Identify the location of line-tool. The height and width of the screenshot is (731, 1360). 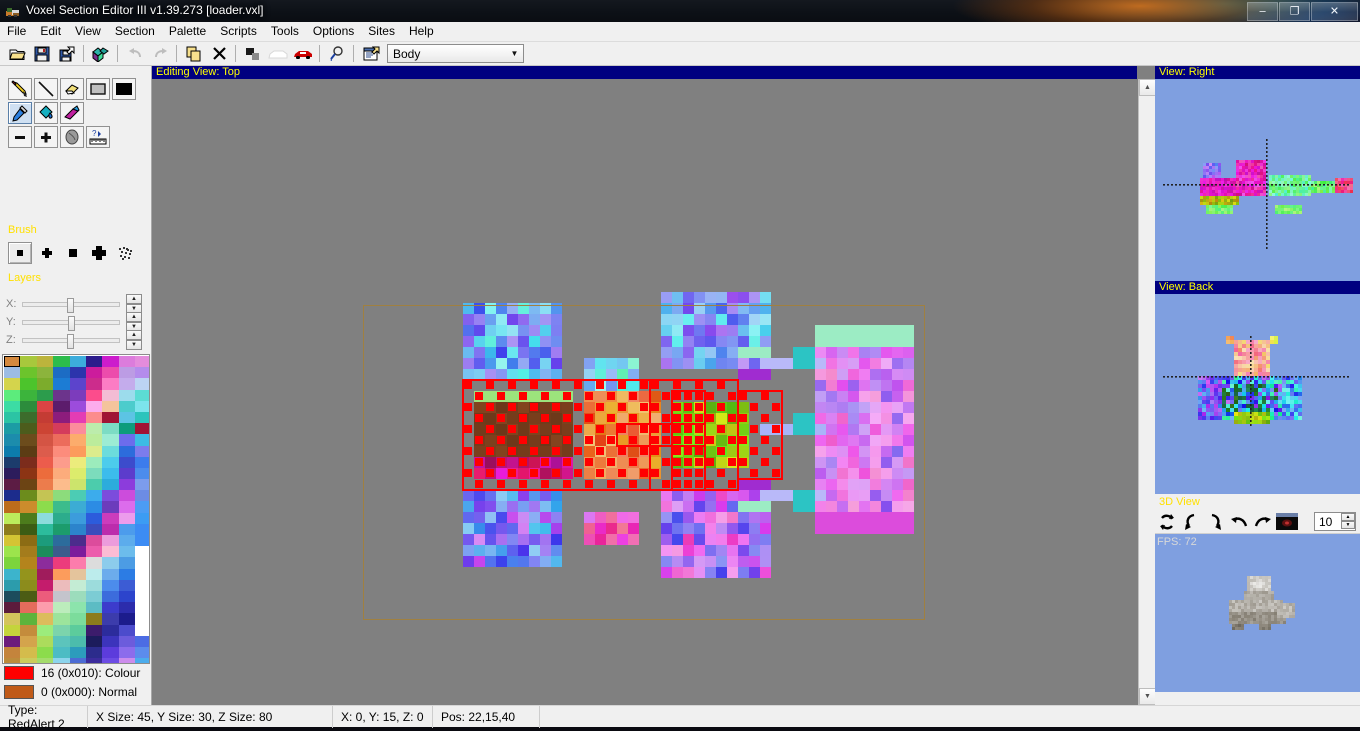
(46, 89).